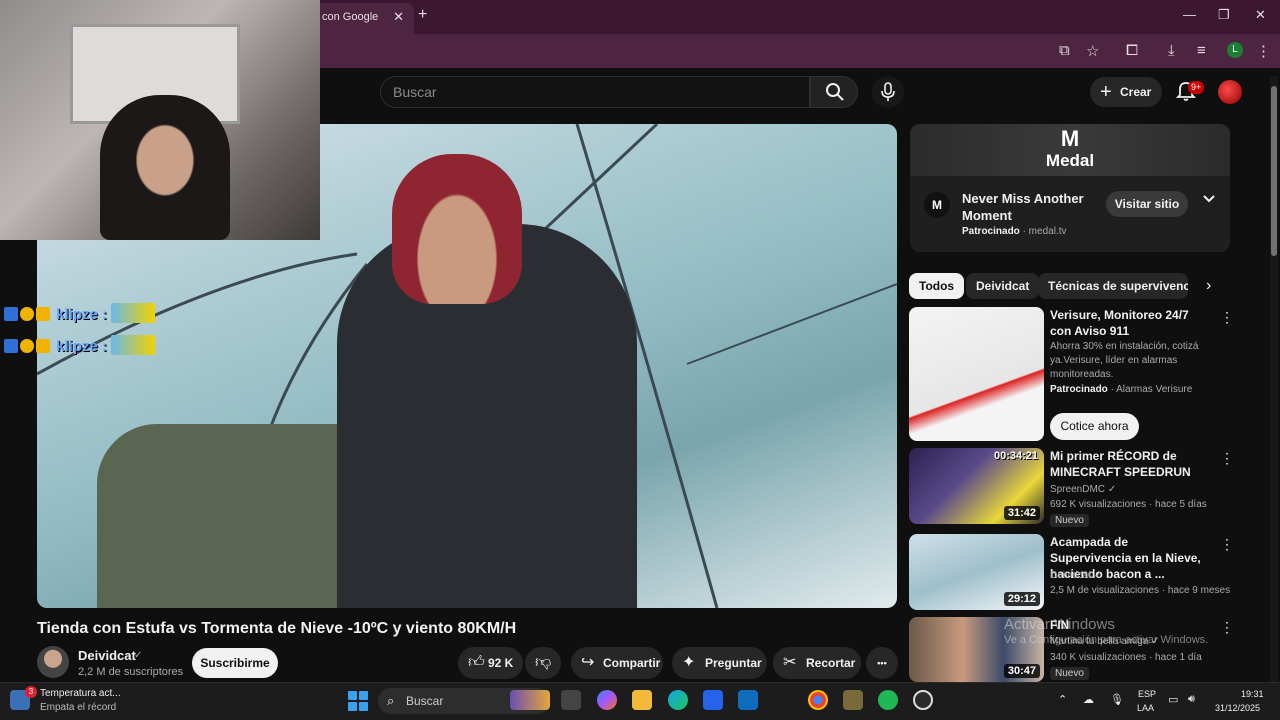 The width and height of the screenshot is (1280, 720). Describe the element at coordinates (976, 486) in the screenshot. I see `related-thumbnail: 00:34:21 31:42` at that location.